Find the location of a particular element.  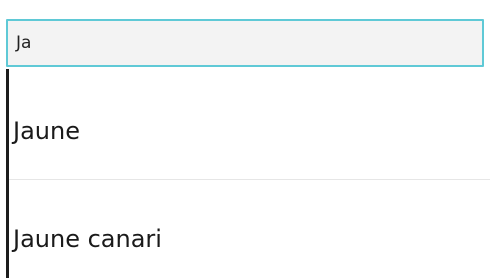

suggestion-item-label: Jaune is located at coordinates (46, 131).